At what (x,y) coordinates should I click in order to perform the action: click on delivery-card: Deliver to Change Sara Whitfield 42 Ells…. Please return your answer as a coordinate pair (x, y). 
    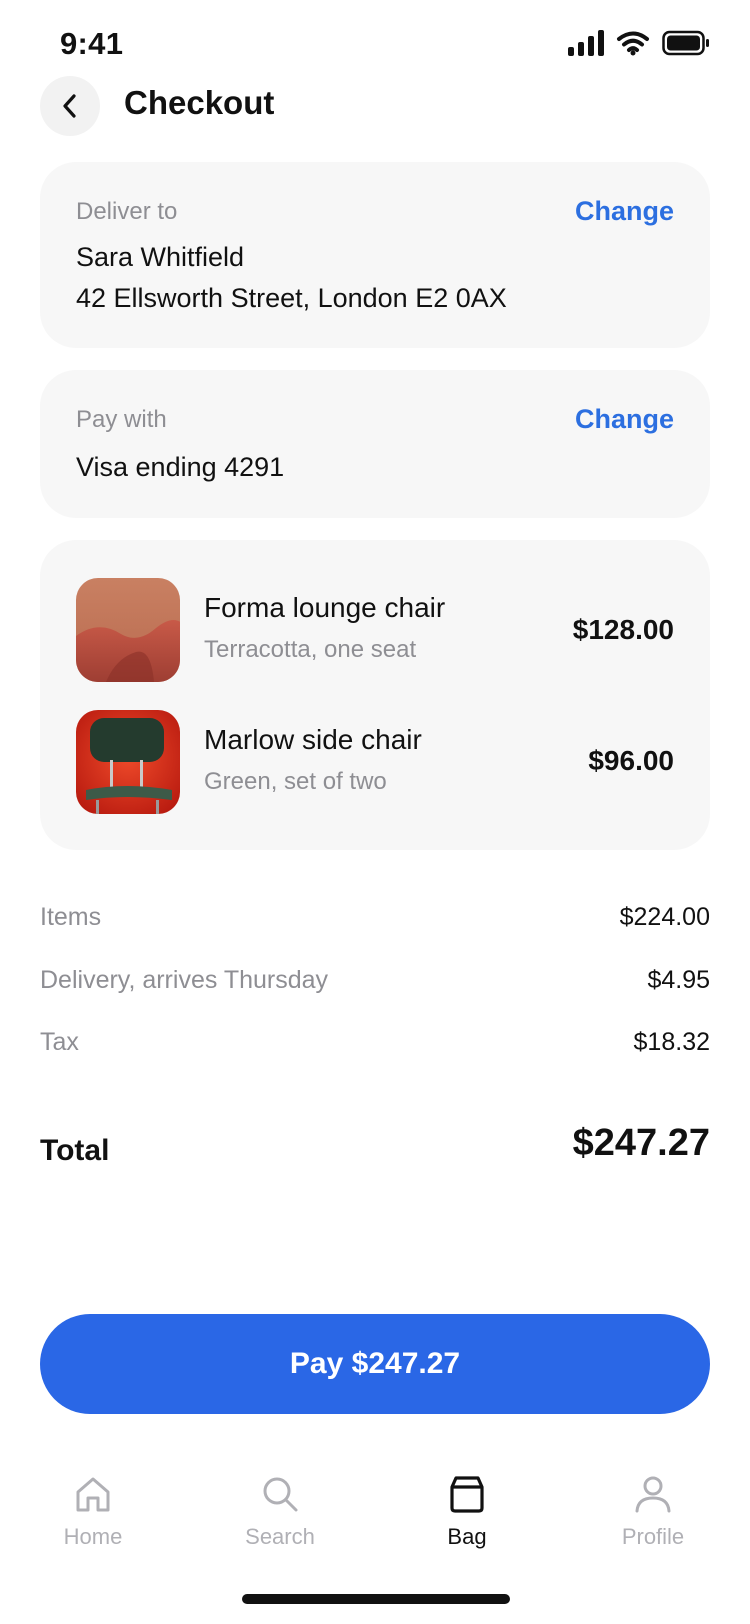
    Looking at the image, I should click on (375, 255).